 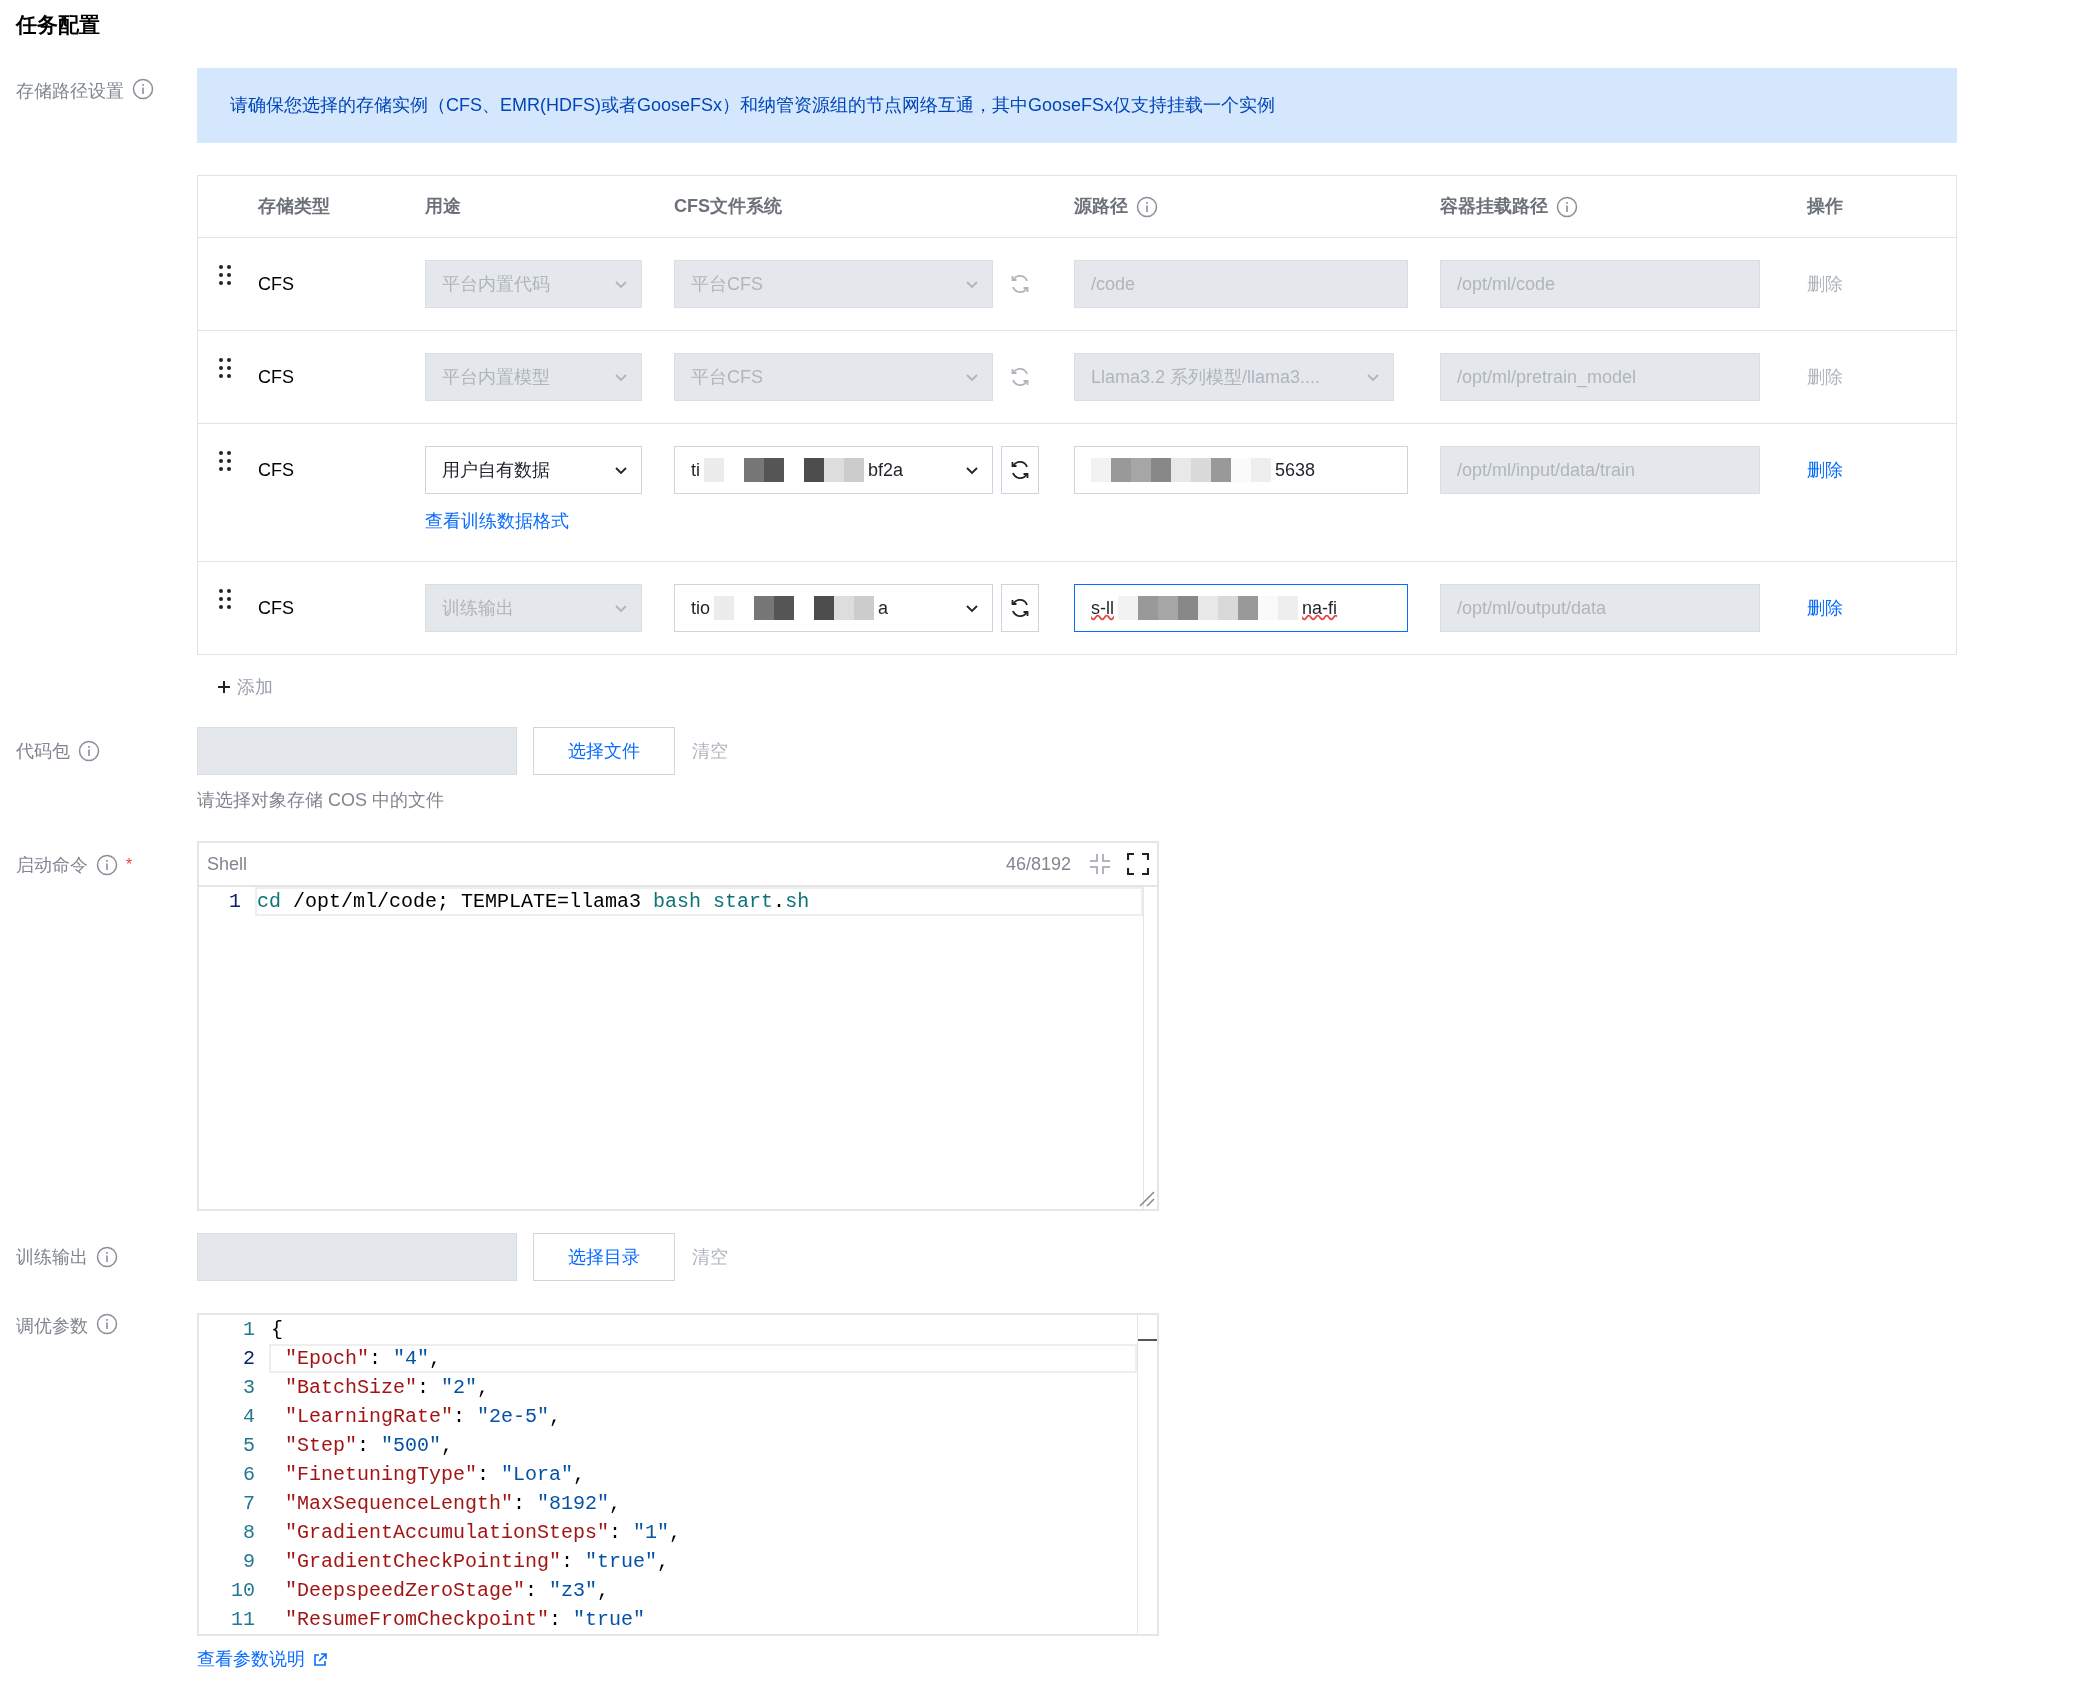 What do you see at coordinates (248, 1416) in the screenshot?
I see `line-number: 4` at bounding box center [248, 1416].